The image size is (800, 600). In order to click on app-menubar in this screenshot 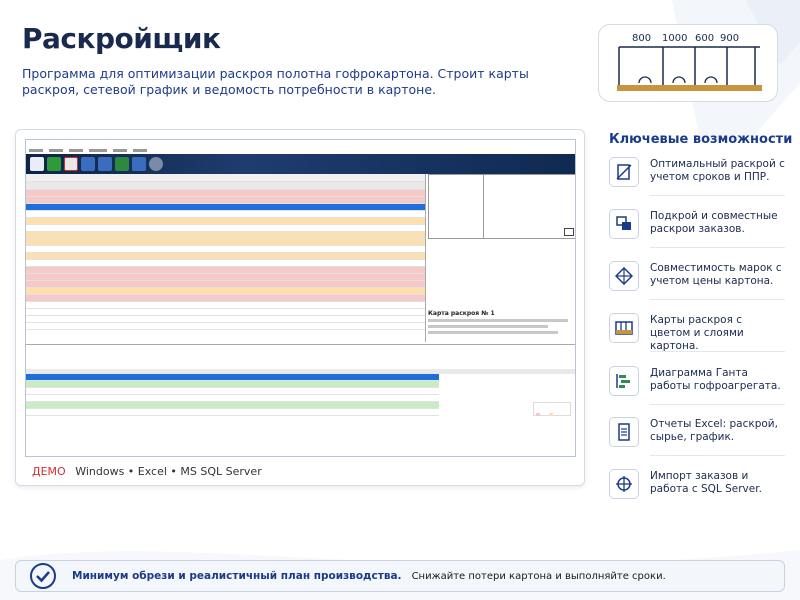, I will do `click(300, 150)`.